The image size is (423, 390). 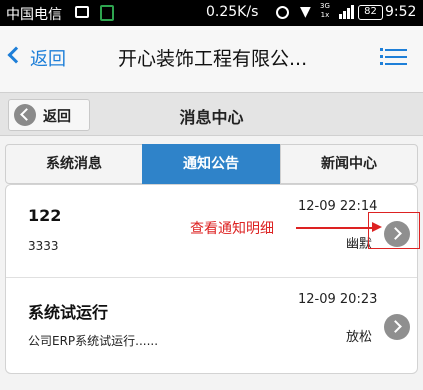 What do you see at coordinates (232, 12) in the screenshot?
I see `network-speed: 0.25K/s` at bounding box center [232, 12].